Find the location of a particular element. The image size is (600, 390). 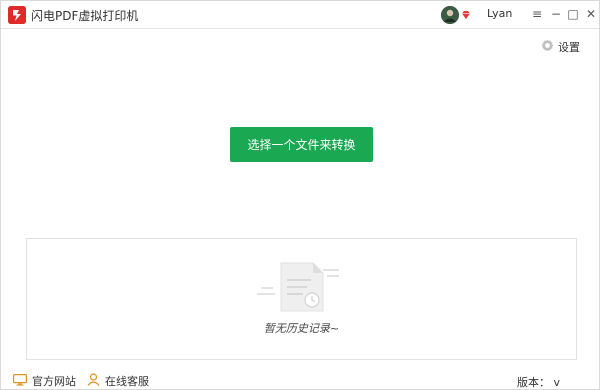

user-name: Lyan is located at coordinates (499, 13).